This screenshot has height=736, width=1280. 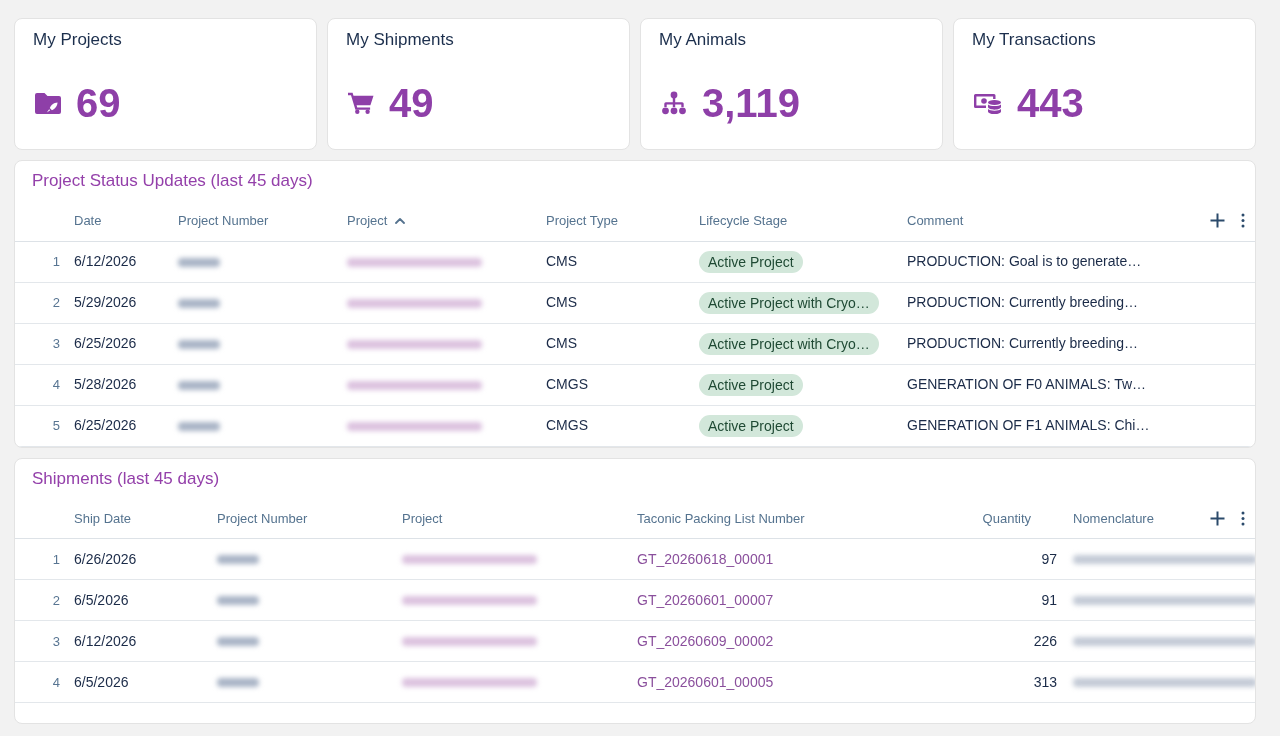 I want to click on column-header: Taconic Packing List Number, so click(x=721, y=518).